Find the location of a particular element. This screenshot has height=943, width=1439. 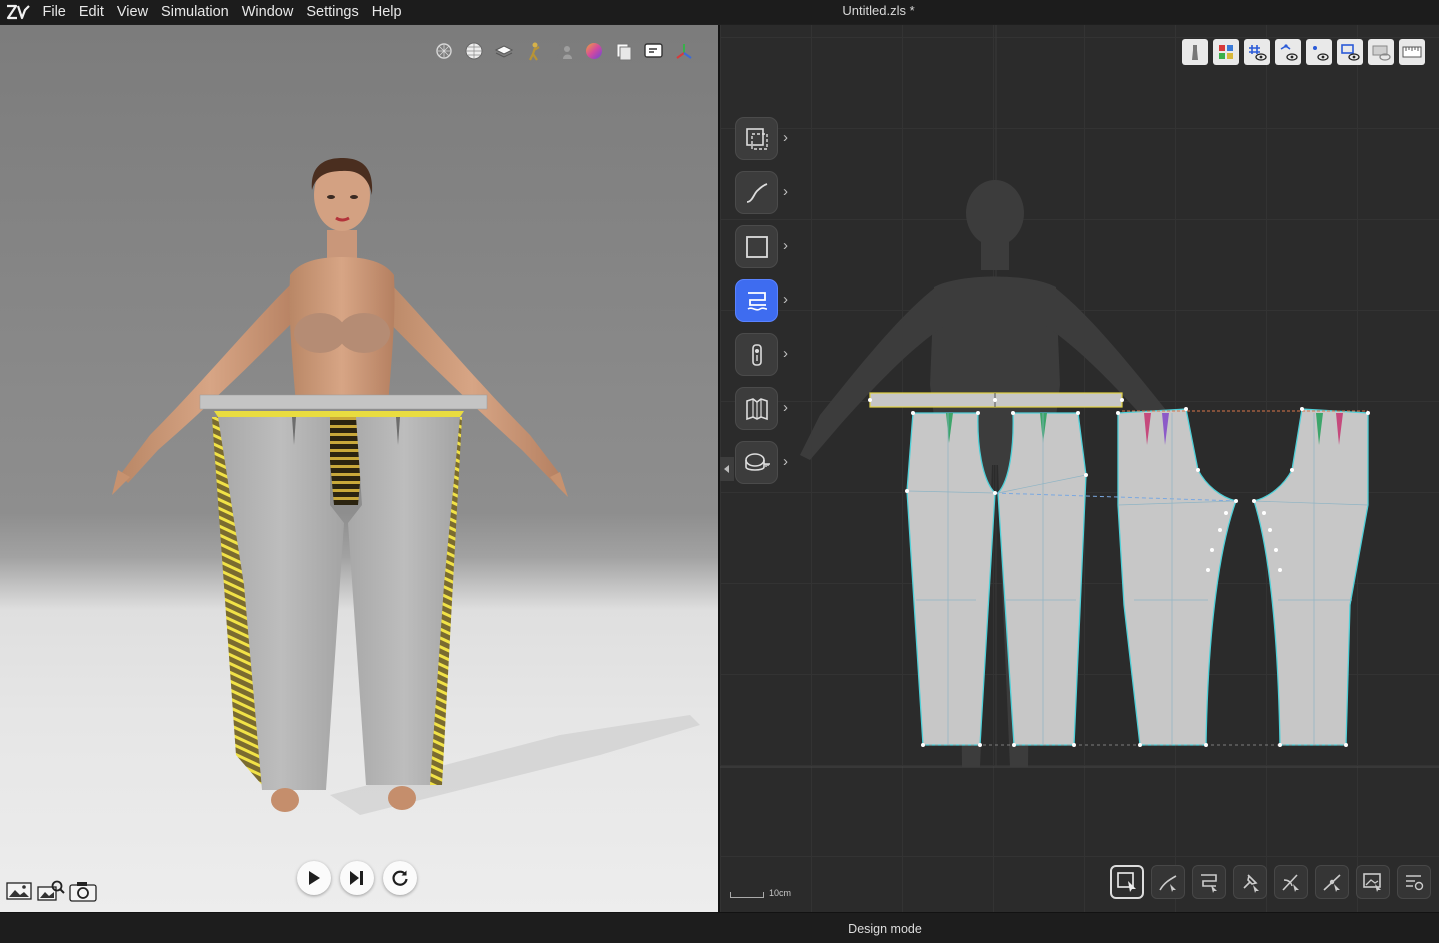

pattern-front-right is located at coordinates (1042, 579).